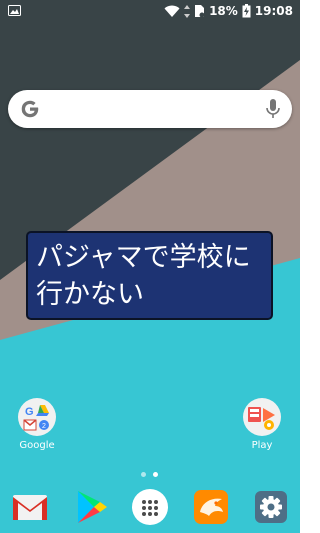  I want to click on google-search-bar, so click(150, 109).